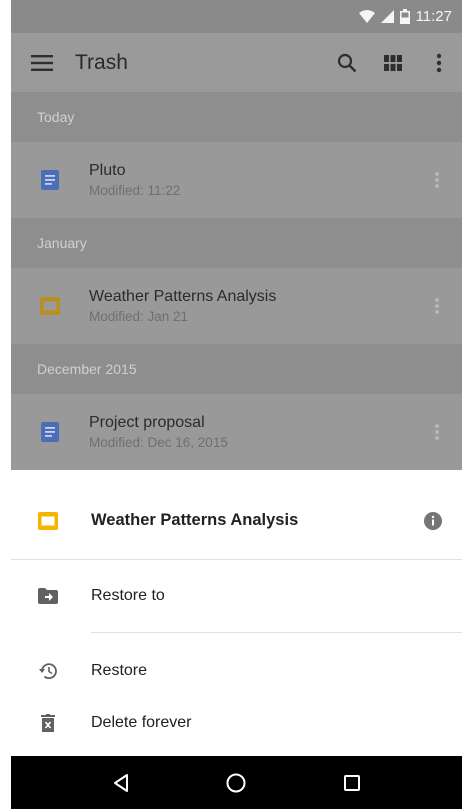 Image resolution: width=462 pixels, height=809 pixels. I want to click on restore-to-label: Restore to, so click(128, 595).